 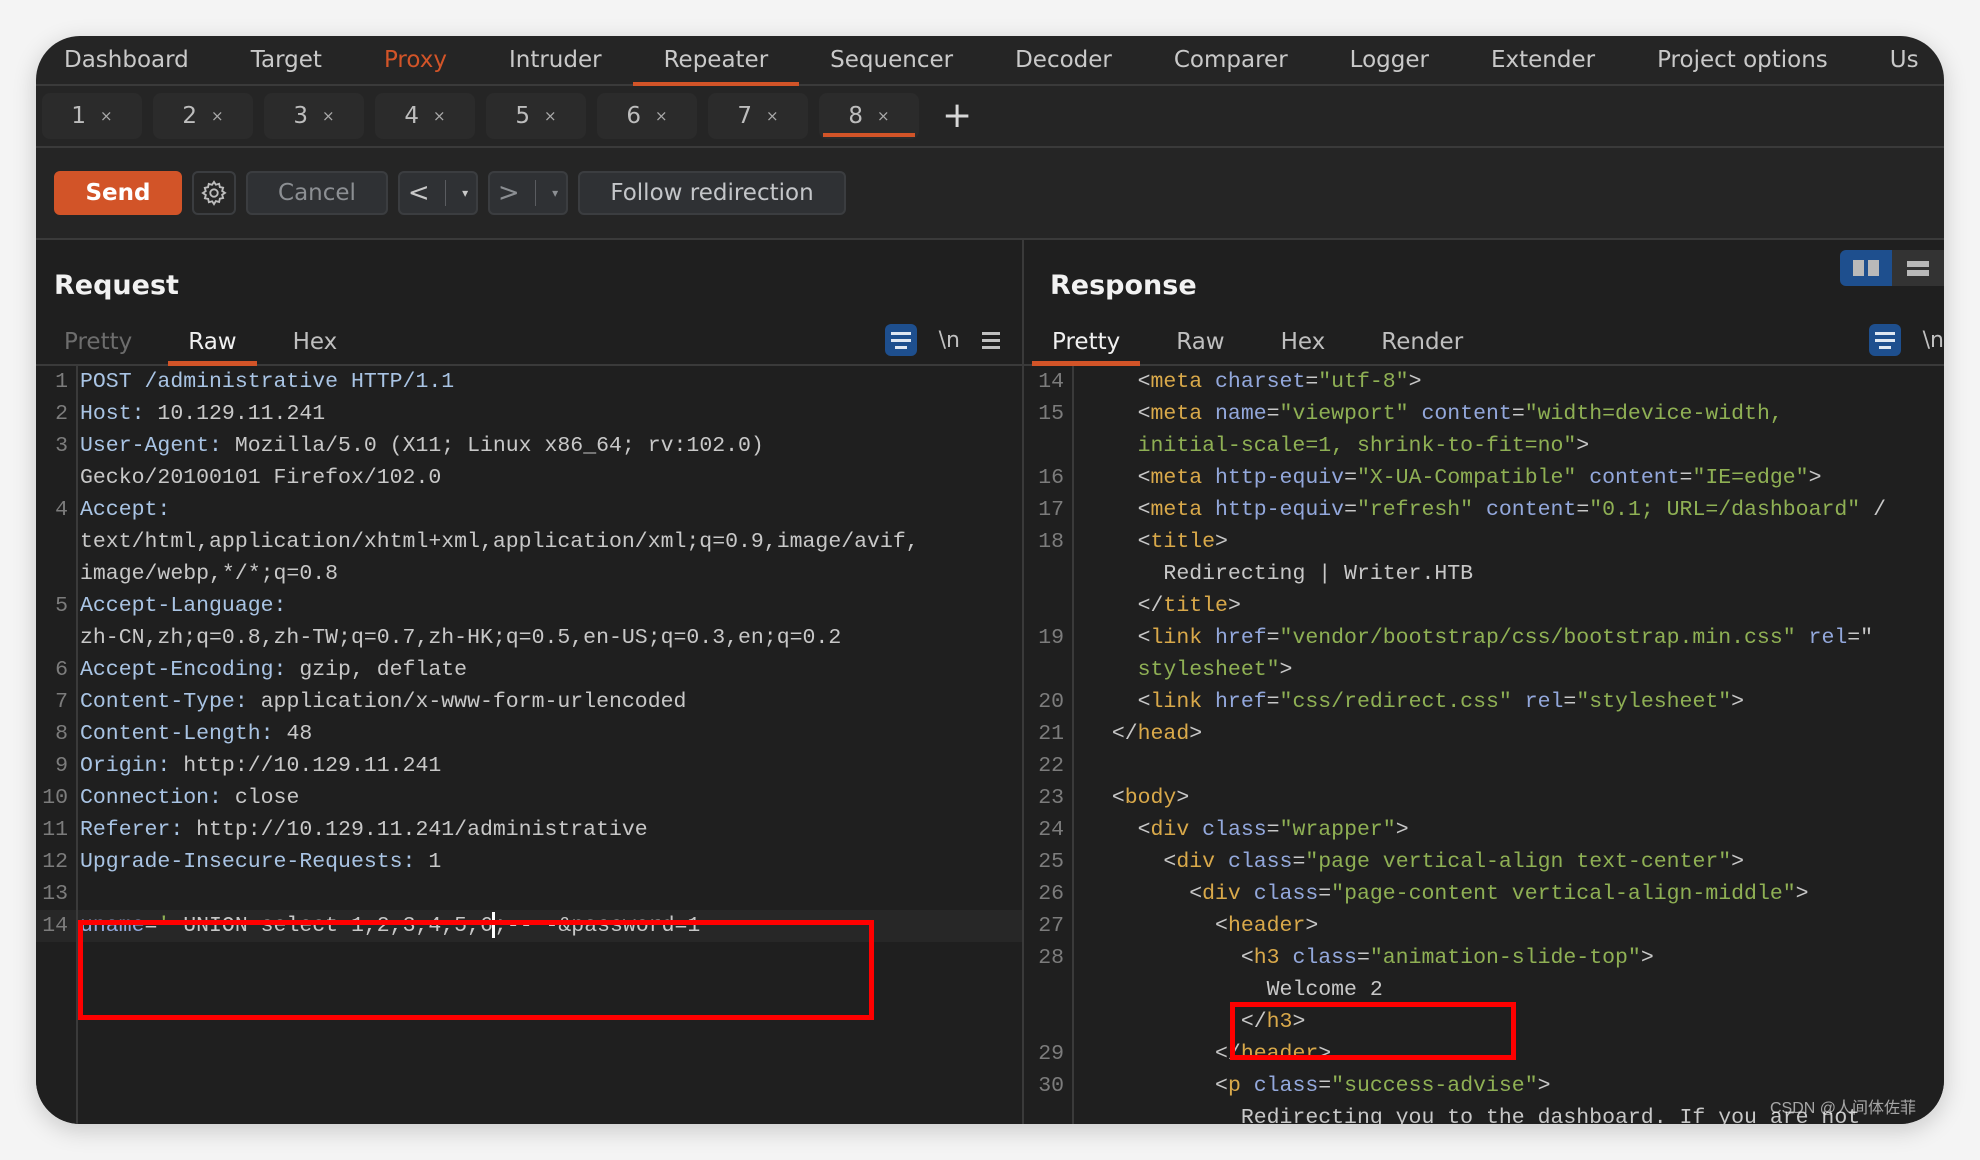 I want to click on nav-sequencer: Sequencer, so click(x=891, y=60).